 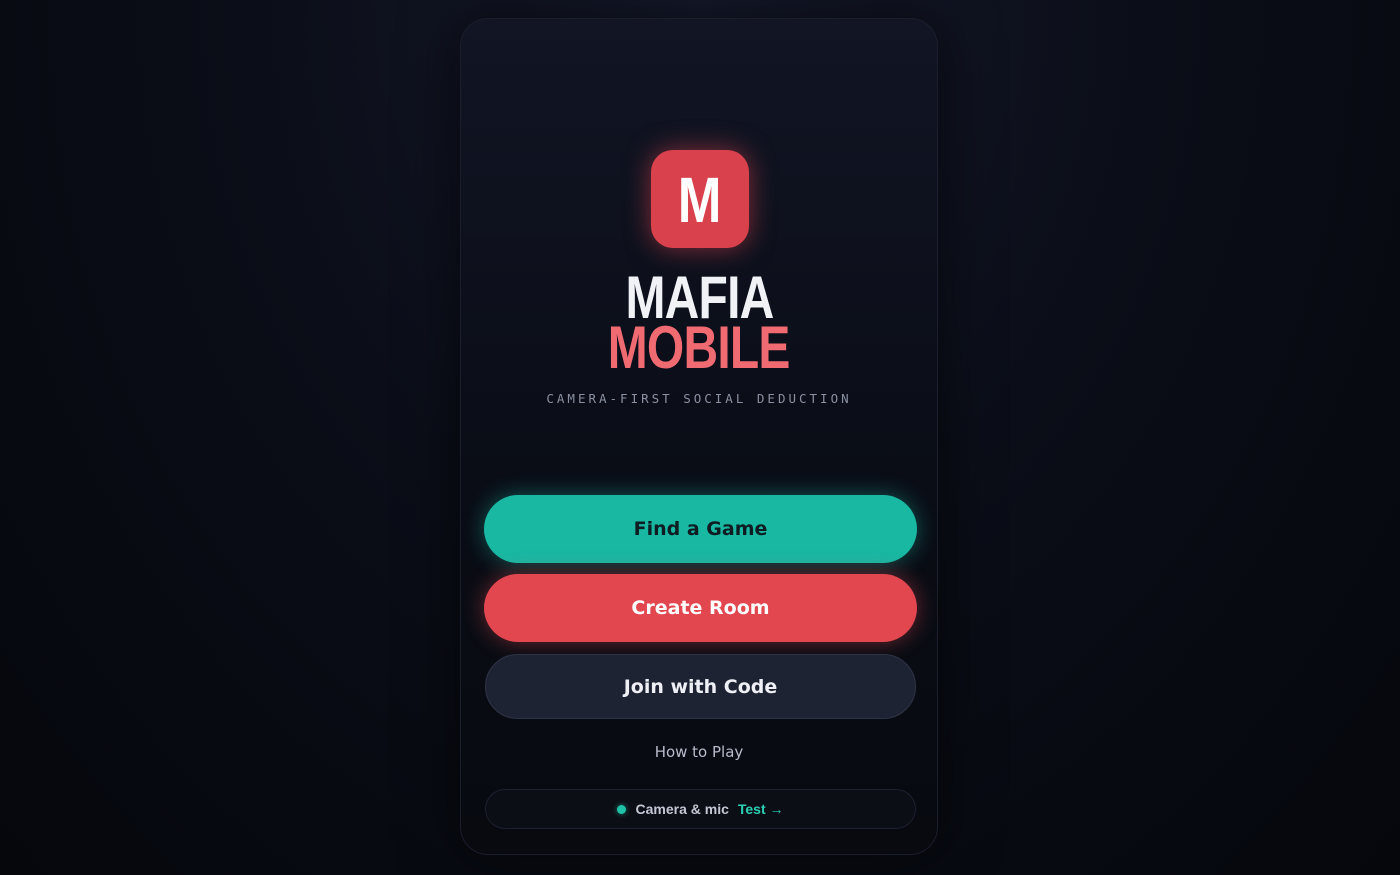 I want to click on device-status-bar: Camera & mic Test →, so click(x=700, y=809).